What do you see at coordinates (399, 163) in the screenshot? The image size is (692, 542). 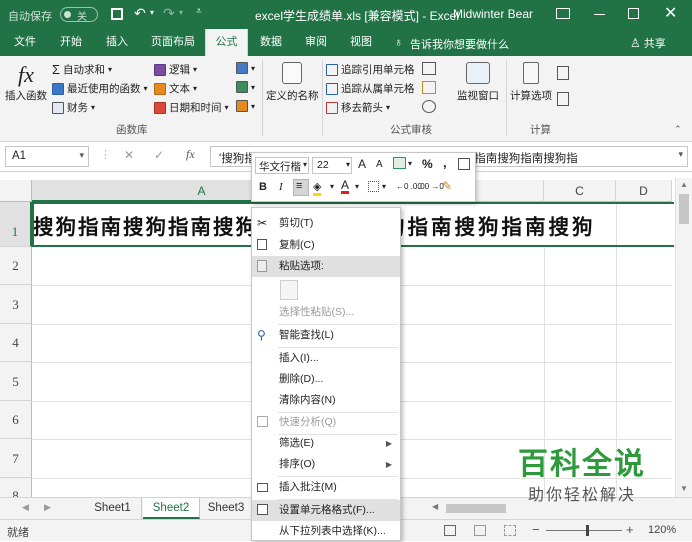 I see `accounting-format-icon` at bounding box center [399, 163].